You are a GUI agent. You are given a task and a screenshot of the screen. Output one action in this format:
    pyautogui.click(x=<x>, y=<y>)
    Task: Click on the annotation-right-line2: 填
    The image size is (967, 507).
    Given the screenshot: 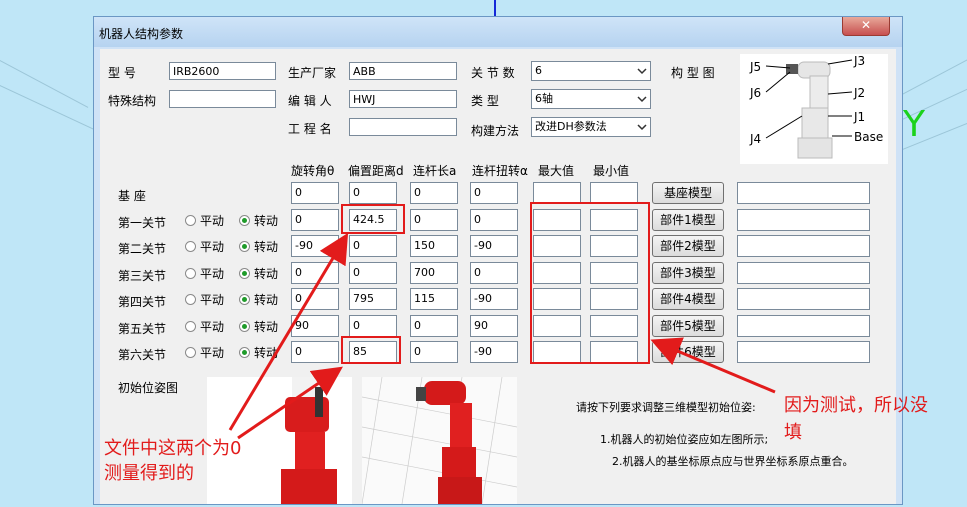 What is the action you would take?
    pyautogui.click(x=793, y=432)
    